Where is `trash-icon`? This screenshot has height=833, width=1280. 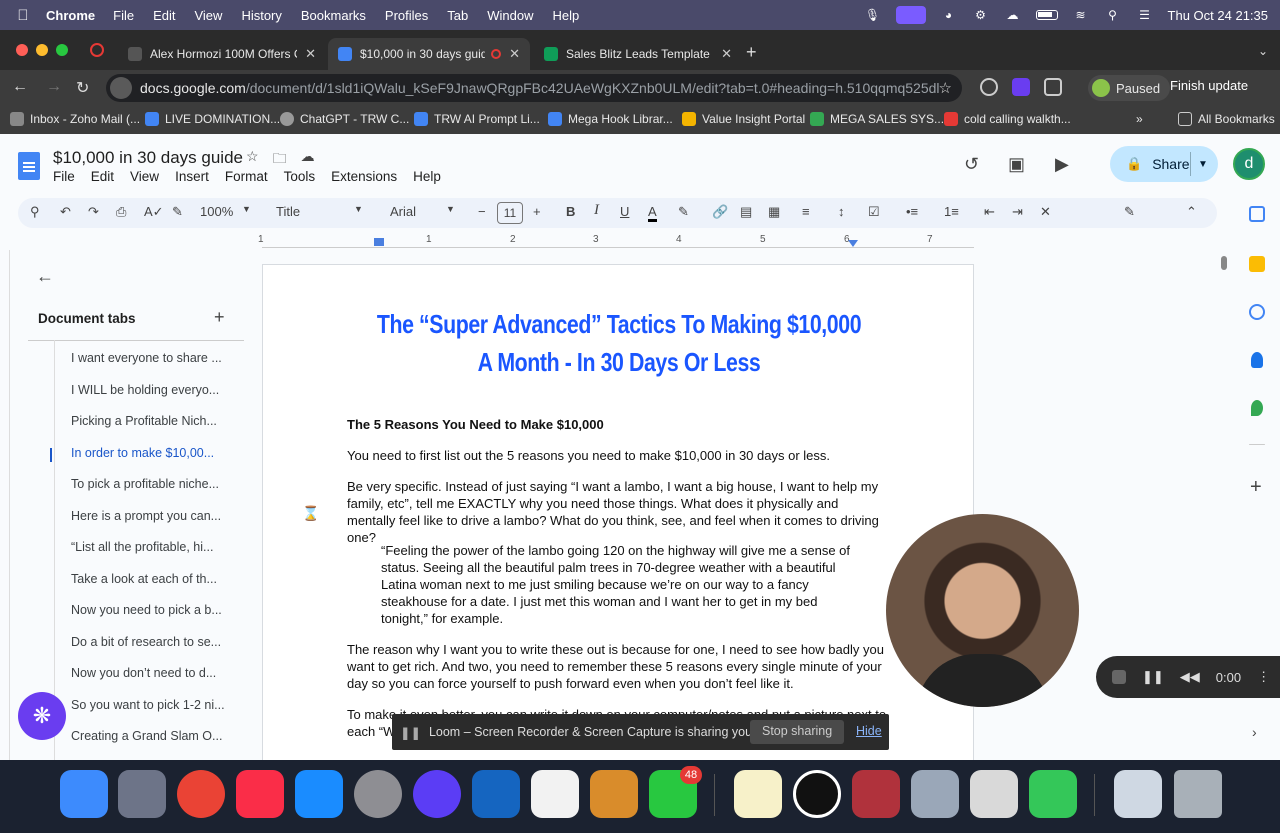 trash-icon is located at coordinates (1198, 794).